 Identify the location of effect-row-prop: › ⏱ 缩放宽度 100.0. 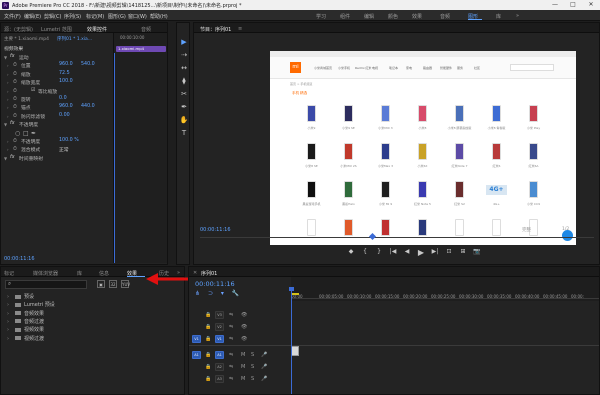
(57, 83).